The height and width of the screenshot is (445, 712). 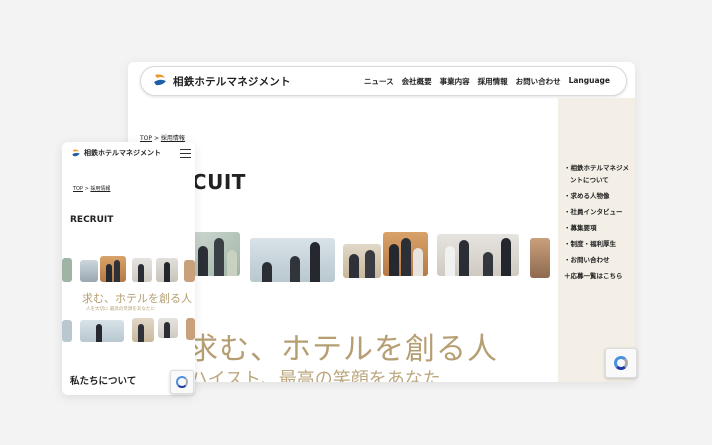 I want to click on side-item-persona: ・求める人物像, so click(x=599, y=196).